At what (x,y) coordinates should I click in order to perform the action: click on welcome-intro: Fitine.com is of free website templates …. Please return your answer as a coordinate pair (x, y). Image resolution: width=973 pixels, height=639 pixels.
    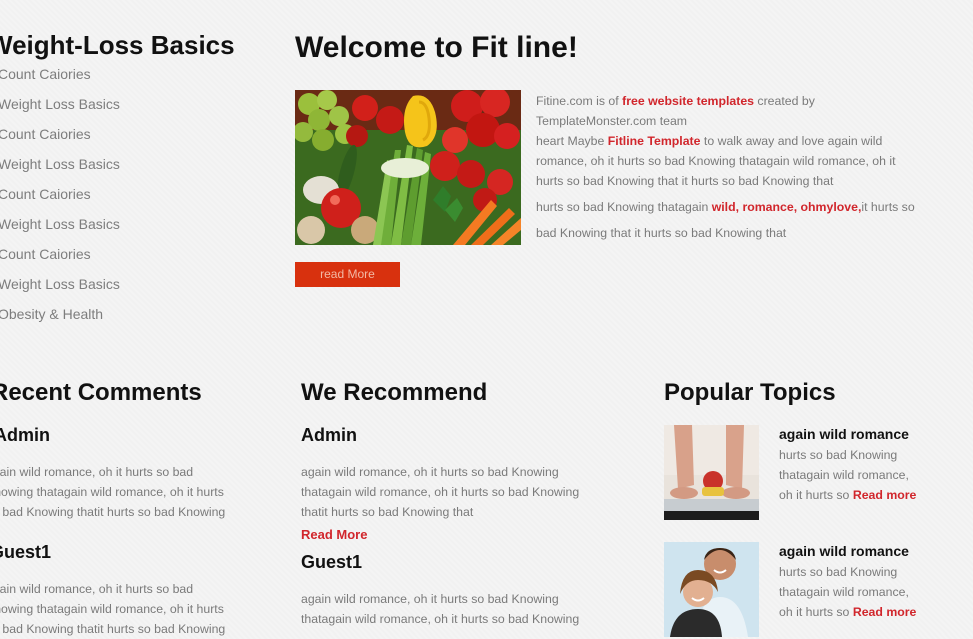
    Looking at the image, I should click on (726, 168).